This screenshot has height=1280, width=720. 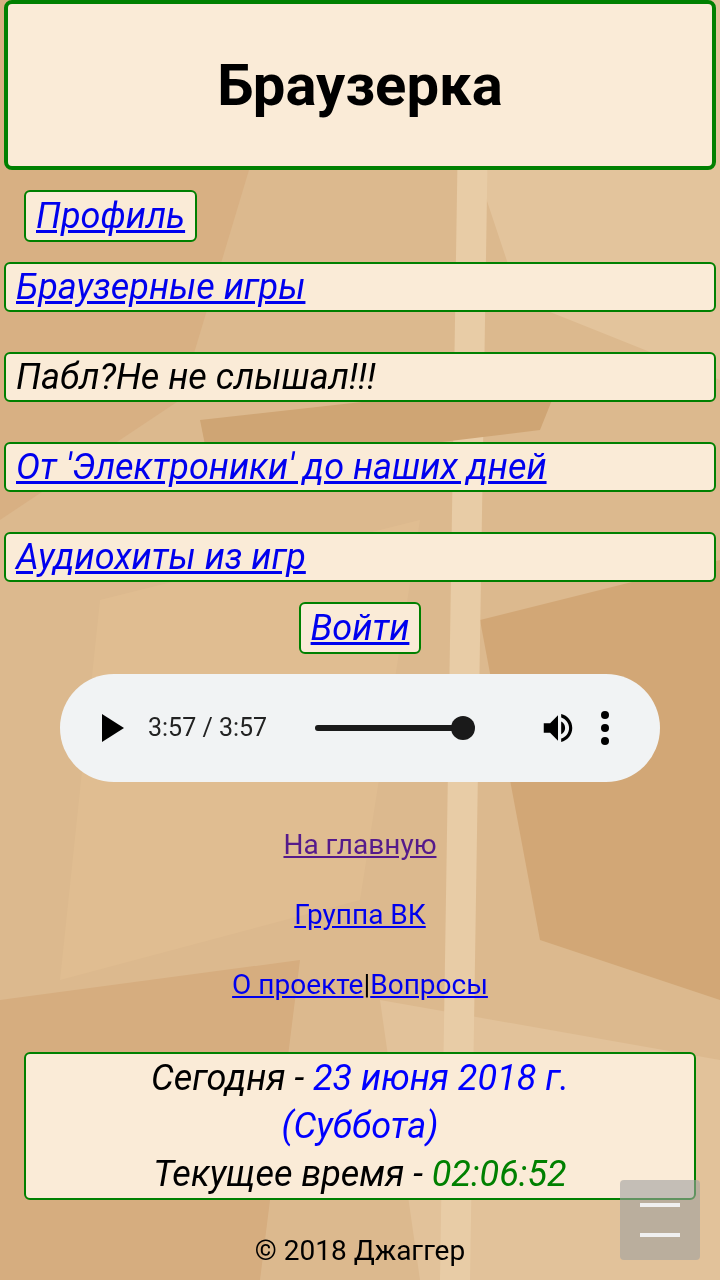 What do you see at coordinates (360, 557) in the screenshot?
I see `menu-link: Аудиохиты из игр` at bounding box center [360, 557].